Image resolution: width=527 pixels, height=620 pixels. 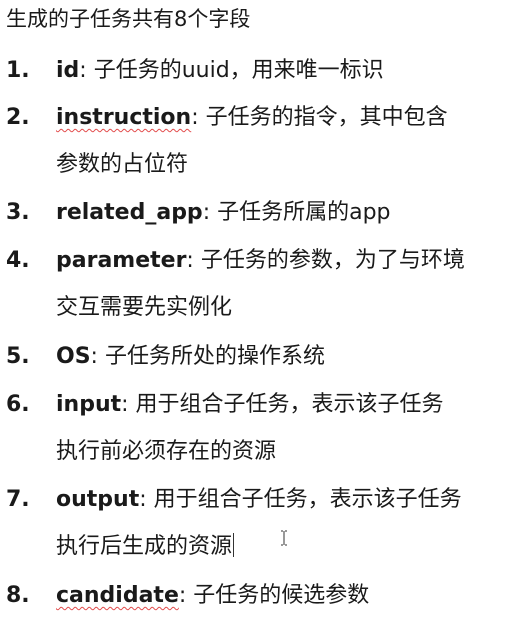 What do you see at coordinates (18, 595) in the screenshot?
I see `item-number: 8.` at bounding box center [18, 595].